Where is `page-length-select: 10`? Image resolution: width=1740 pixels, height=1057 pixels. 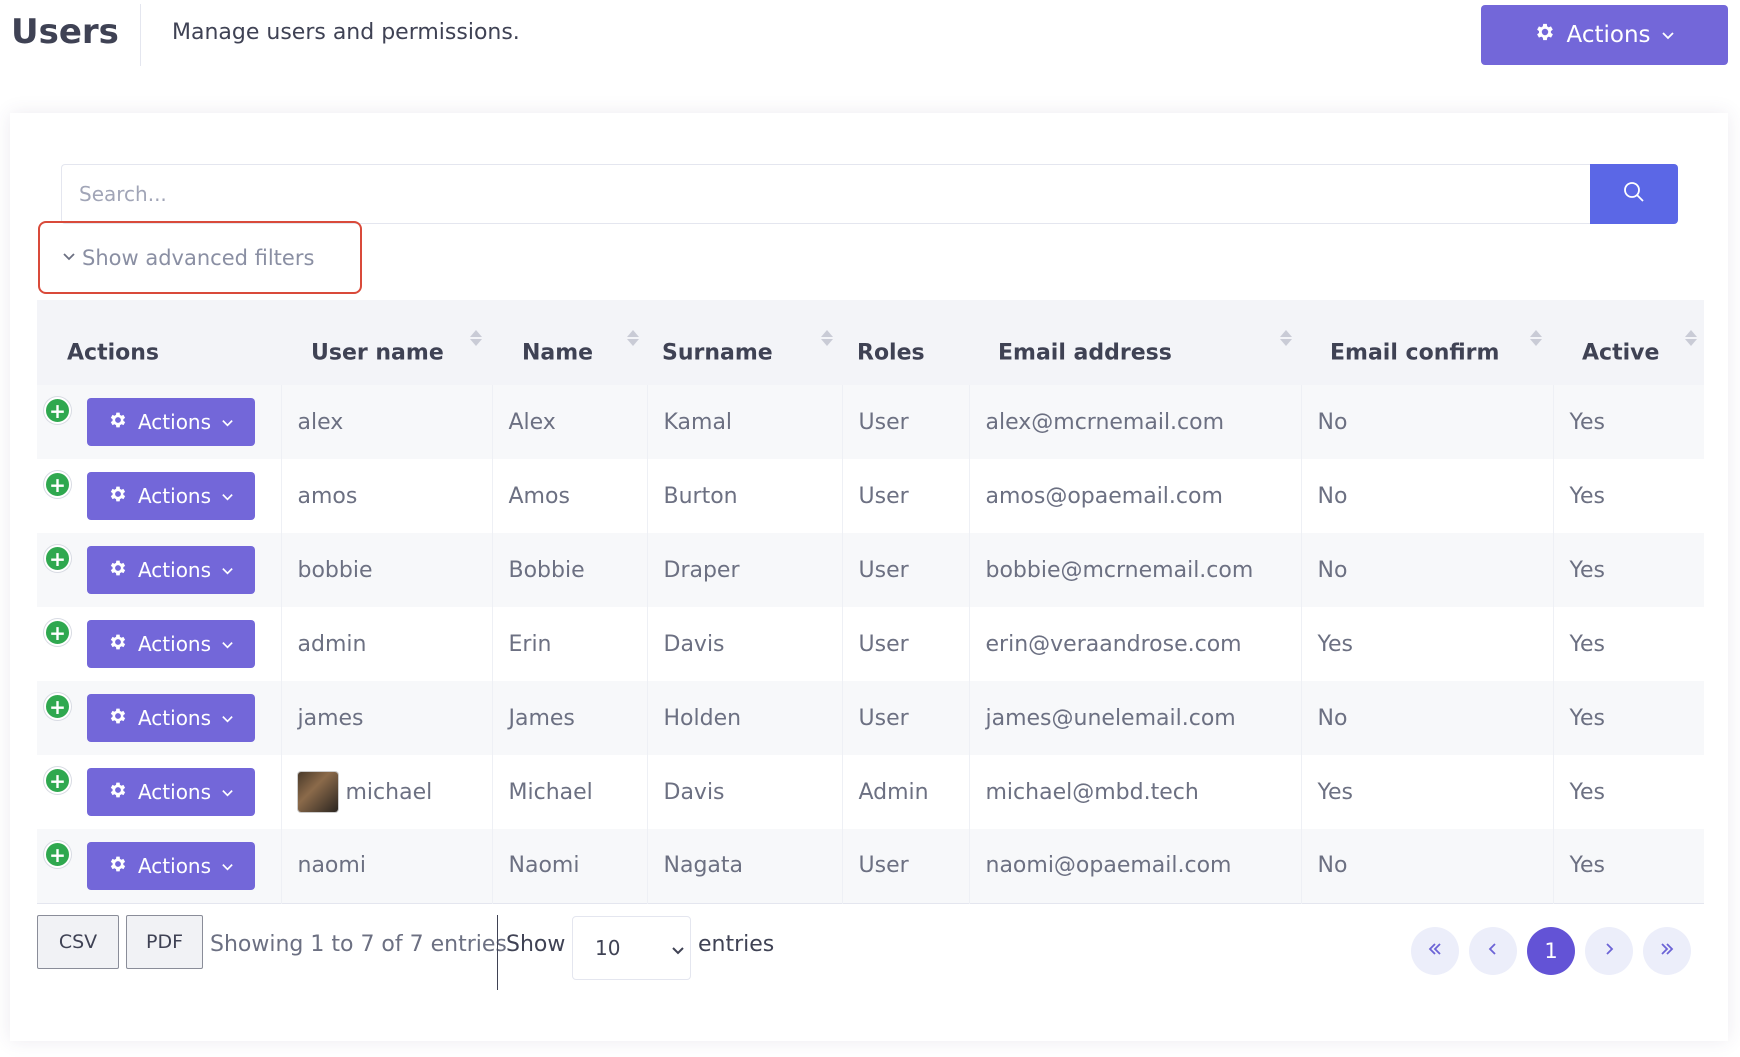 page-length-select: 10 is located at coordinates (631, 948).